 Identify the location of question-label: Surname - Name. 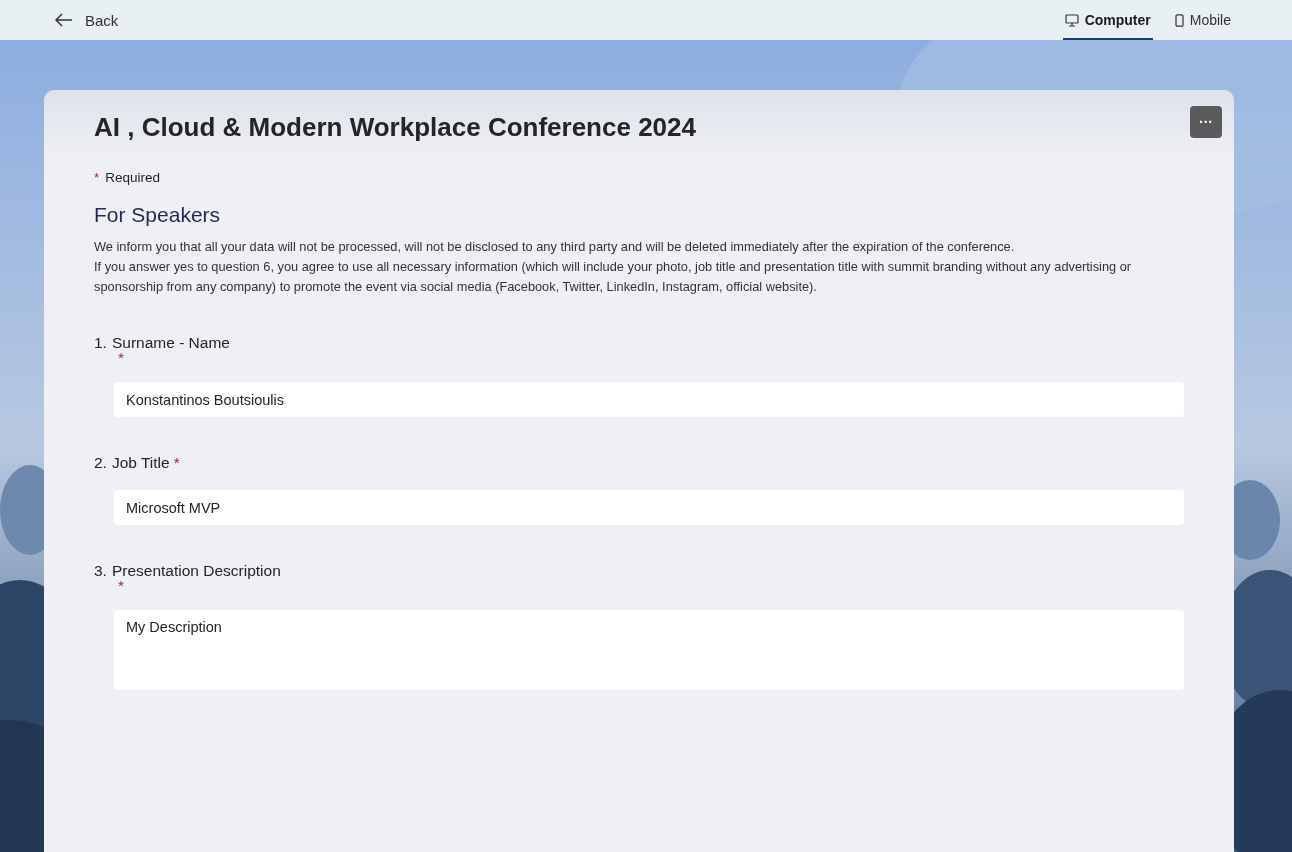
(170, 343).